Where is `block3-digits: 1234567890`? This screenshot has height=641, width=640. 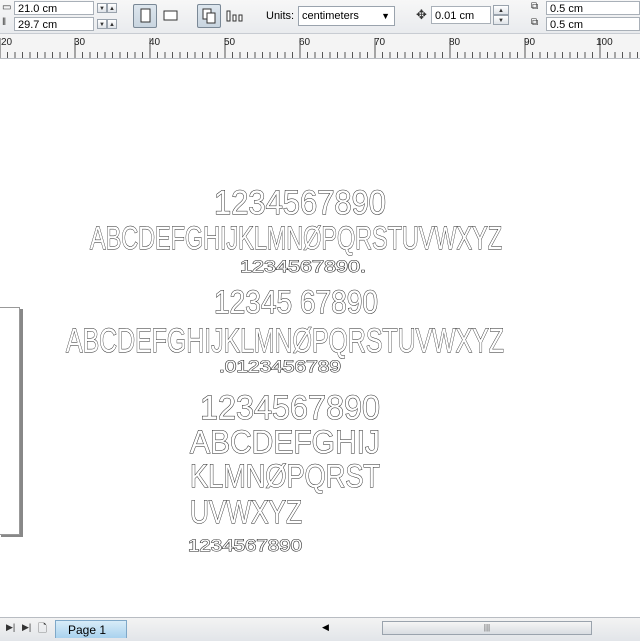 block3-digits: 1234567890 is located at coordinates (290, 408).